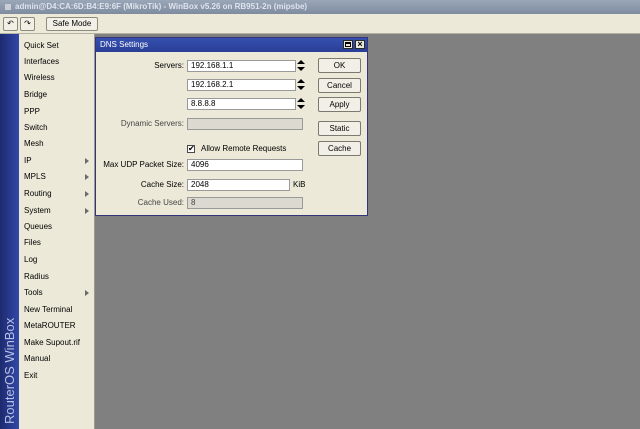 The width and height of the screenshot is (640, 429). What do you see at coordinates (245, 203) in the screenshot?
I see `cache-used-field: 8` at bounding box center [245, 203].